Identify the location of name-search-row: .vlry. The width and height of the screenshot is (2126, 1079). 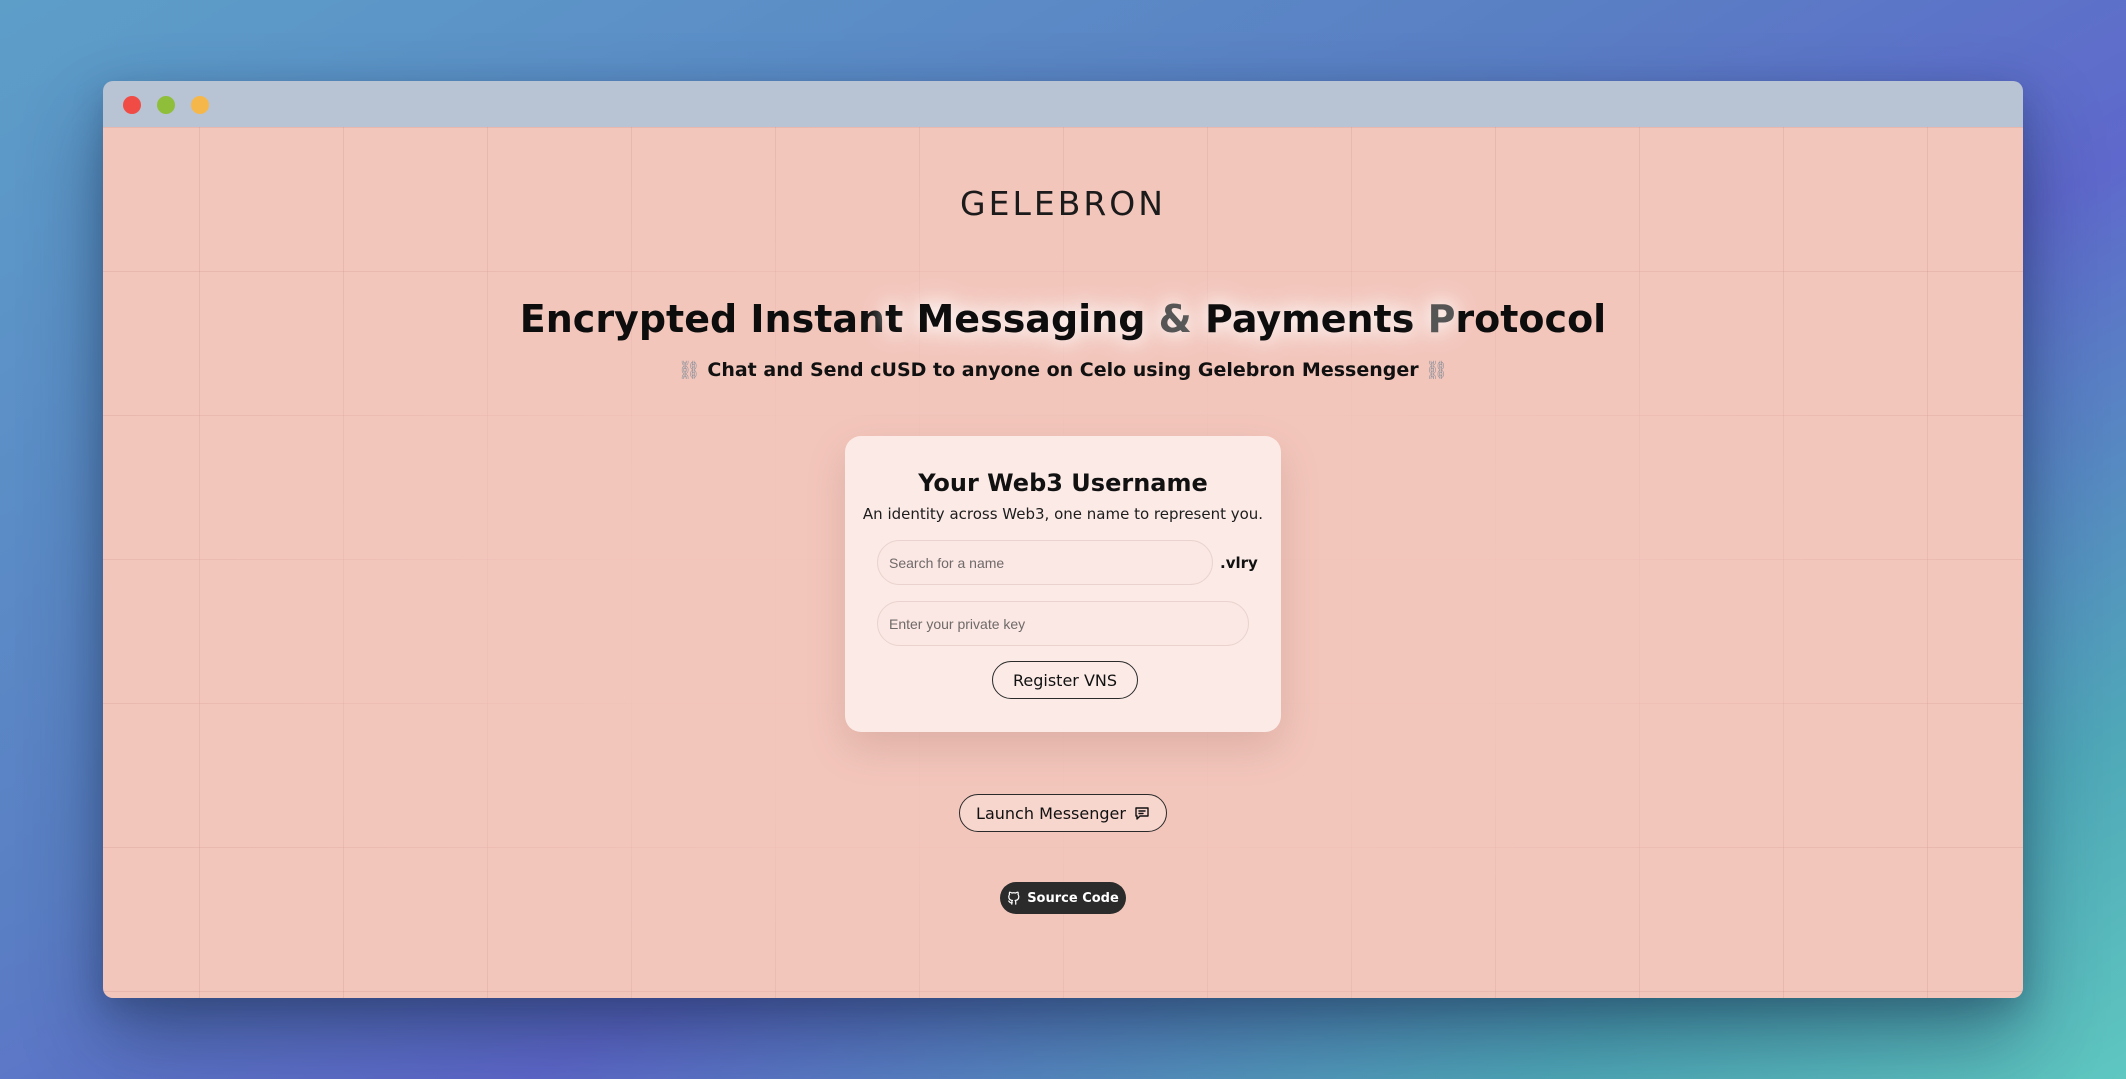
(1067, 562).